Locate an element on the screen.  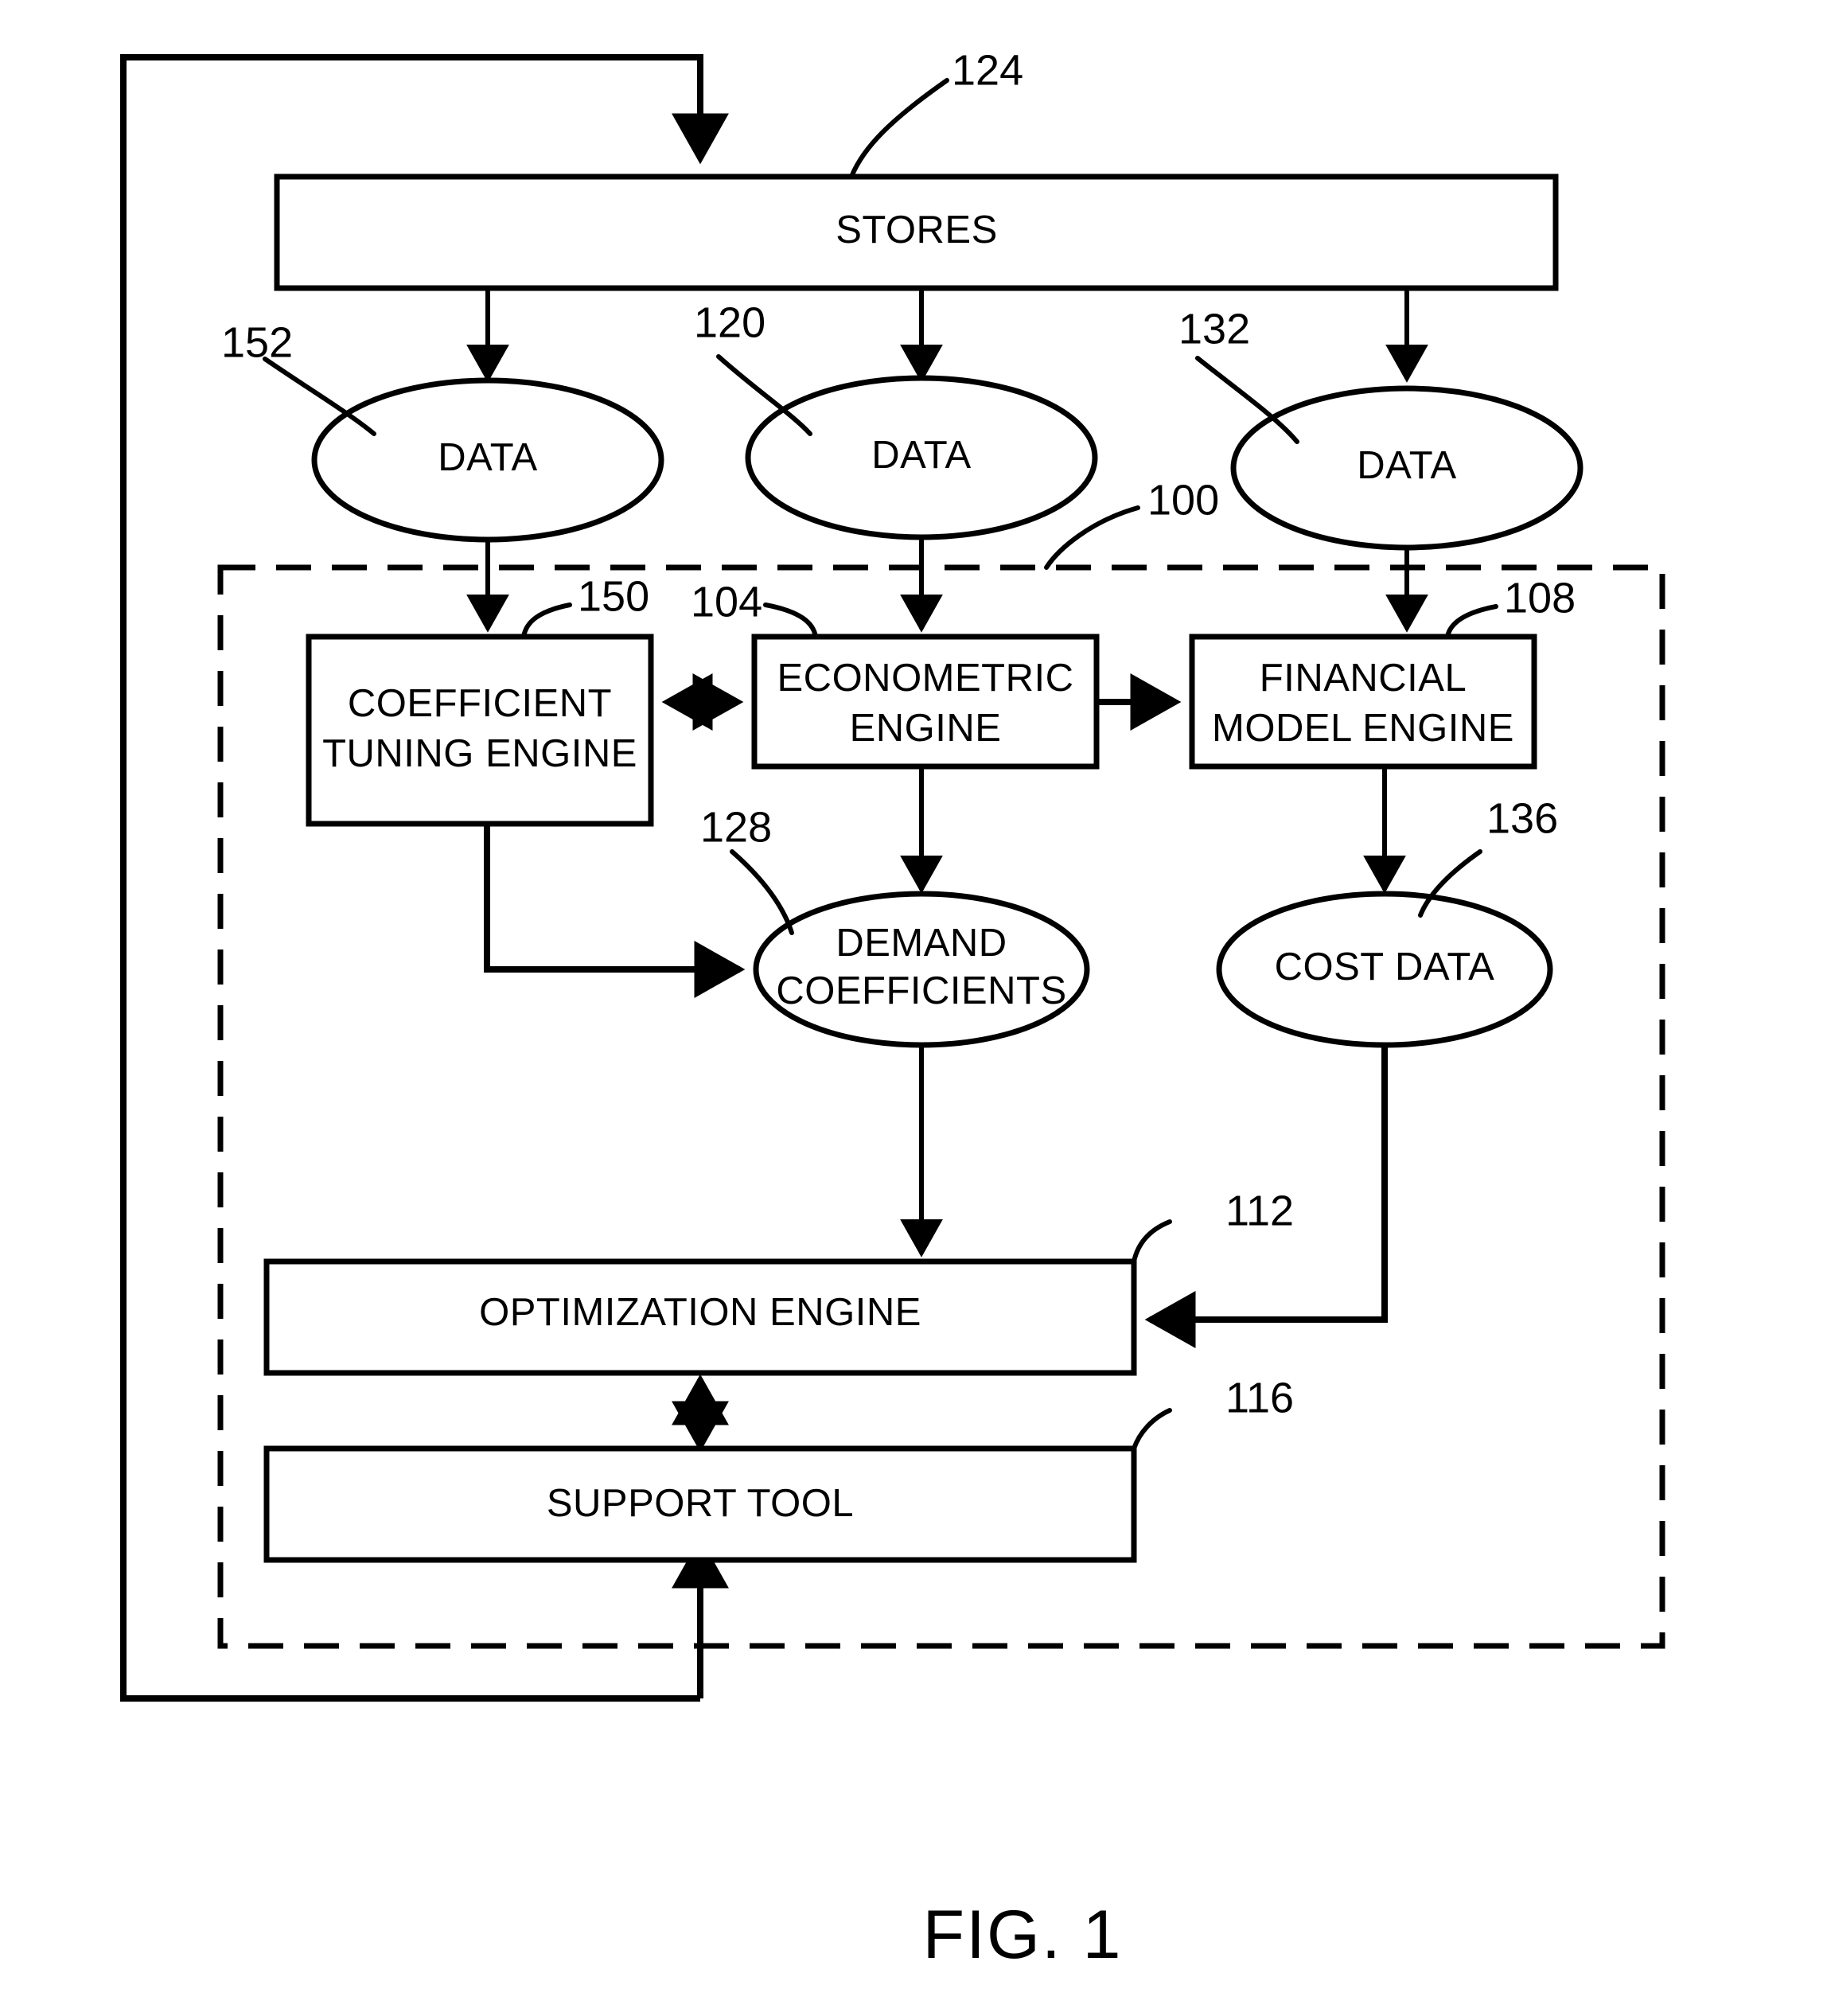
ref-numeral-112: 112 is located at coordinates (1259, 1210).